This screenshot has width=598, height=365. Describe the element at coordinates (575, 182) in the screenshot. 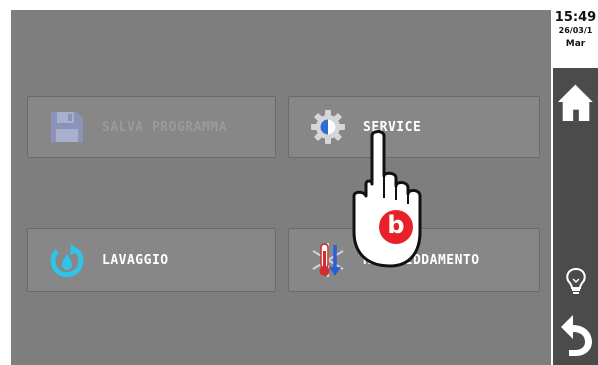

I see `sidebar: 15:49 26/03/1 Mar` at that location.